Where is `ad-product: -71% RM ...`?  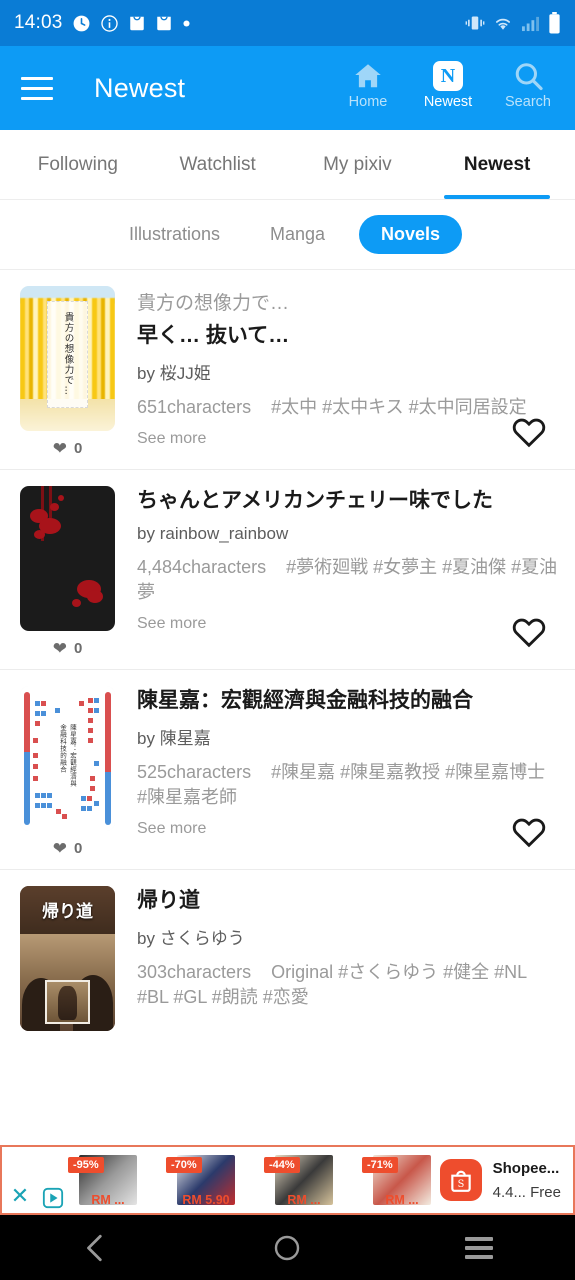 ad-product: -71% RM ... is located at coordinates (400, 1181).